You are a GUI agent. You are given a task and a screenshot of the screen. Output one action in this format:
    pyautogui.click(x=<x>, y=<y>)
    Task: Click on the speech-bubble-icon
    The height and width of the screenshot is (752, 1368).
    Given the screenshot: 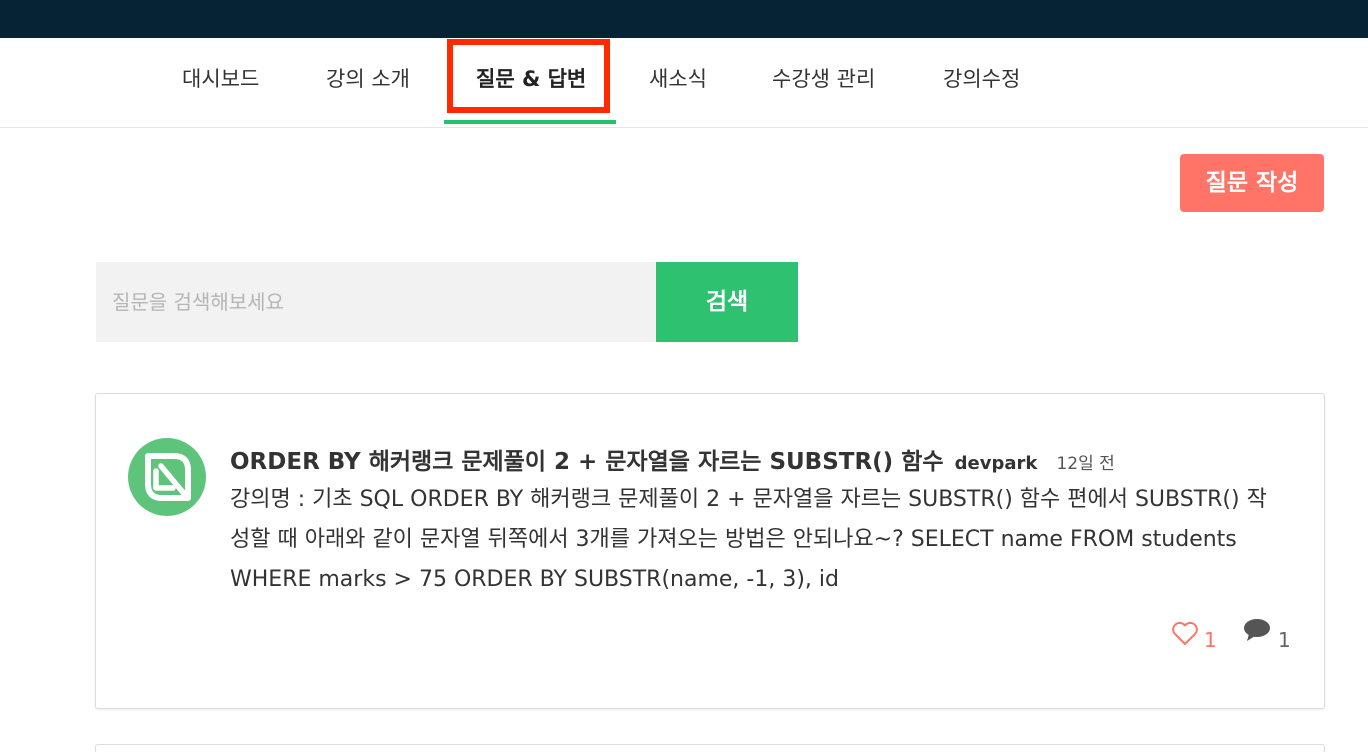 What is the action you would take?
    pyautogui.click(x=1257, y=630)
    